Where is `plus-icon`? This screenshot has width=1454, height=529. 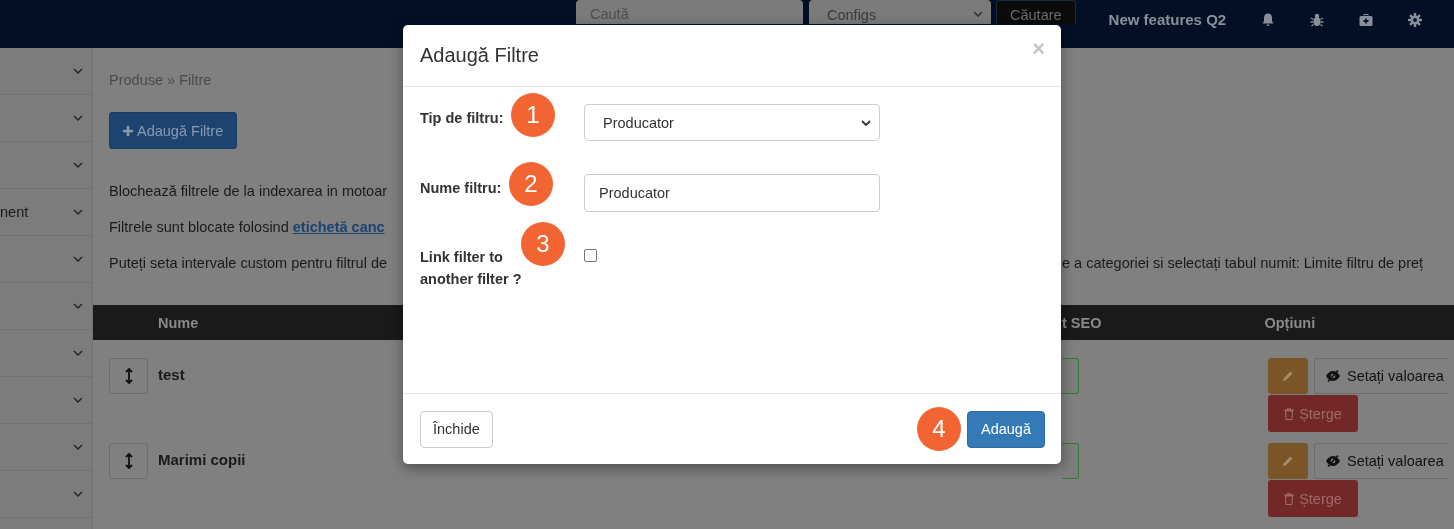
plus-icon is located at coordinates (128, 130).